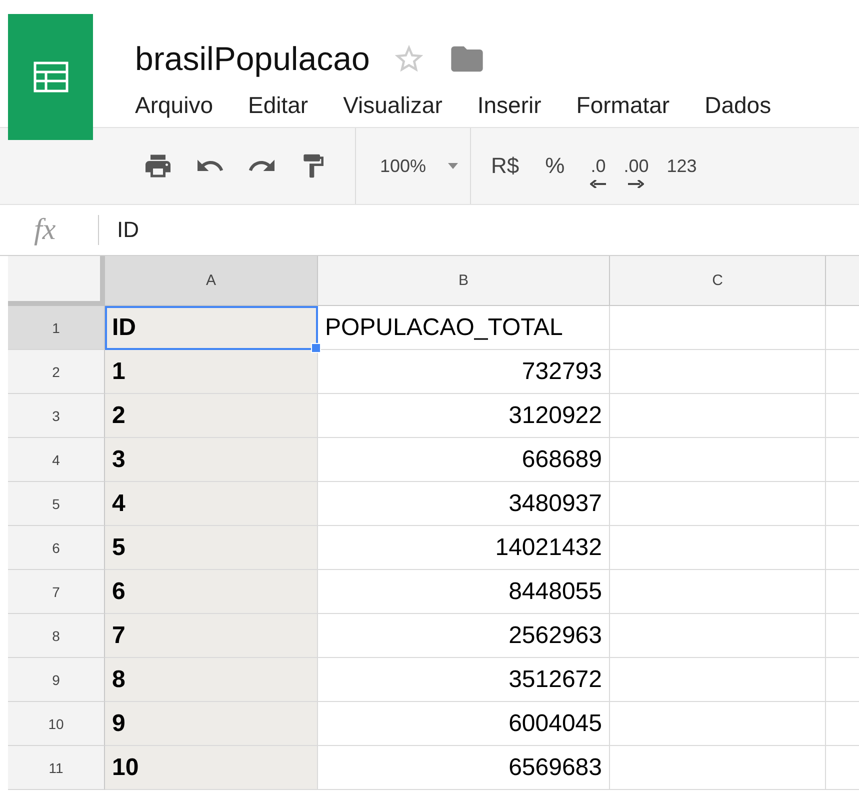  What do you see at coordinates (623, 105) in the screenshot?
I see `menu-item: Formatar` at bounding box center [623, 105].